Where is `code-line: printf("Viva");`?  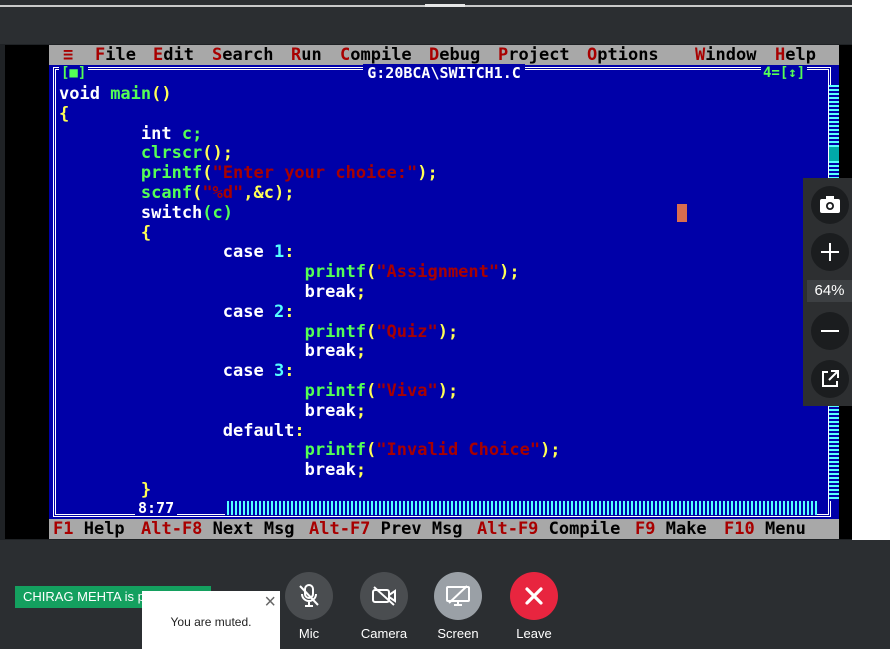
code-line: printf("Viva"); is located at coordinates (259, 390).